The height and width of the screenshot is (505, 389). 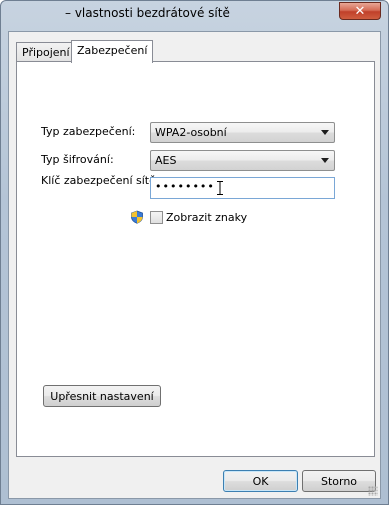 What do you see at coordinates (156, 217) in the screenshot?
I see `show-characters-checkbox` at bounding box center [156, 217].